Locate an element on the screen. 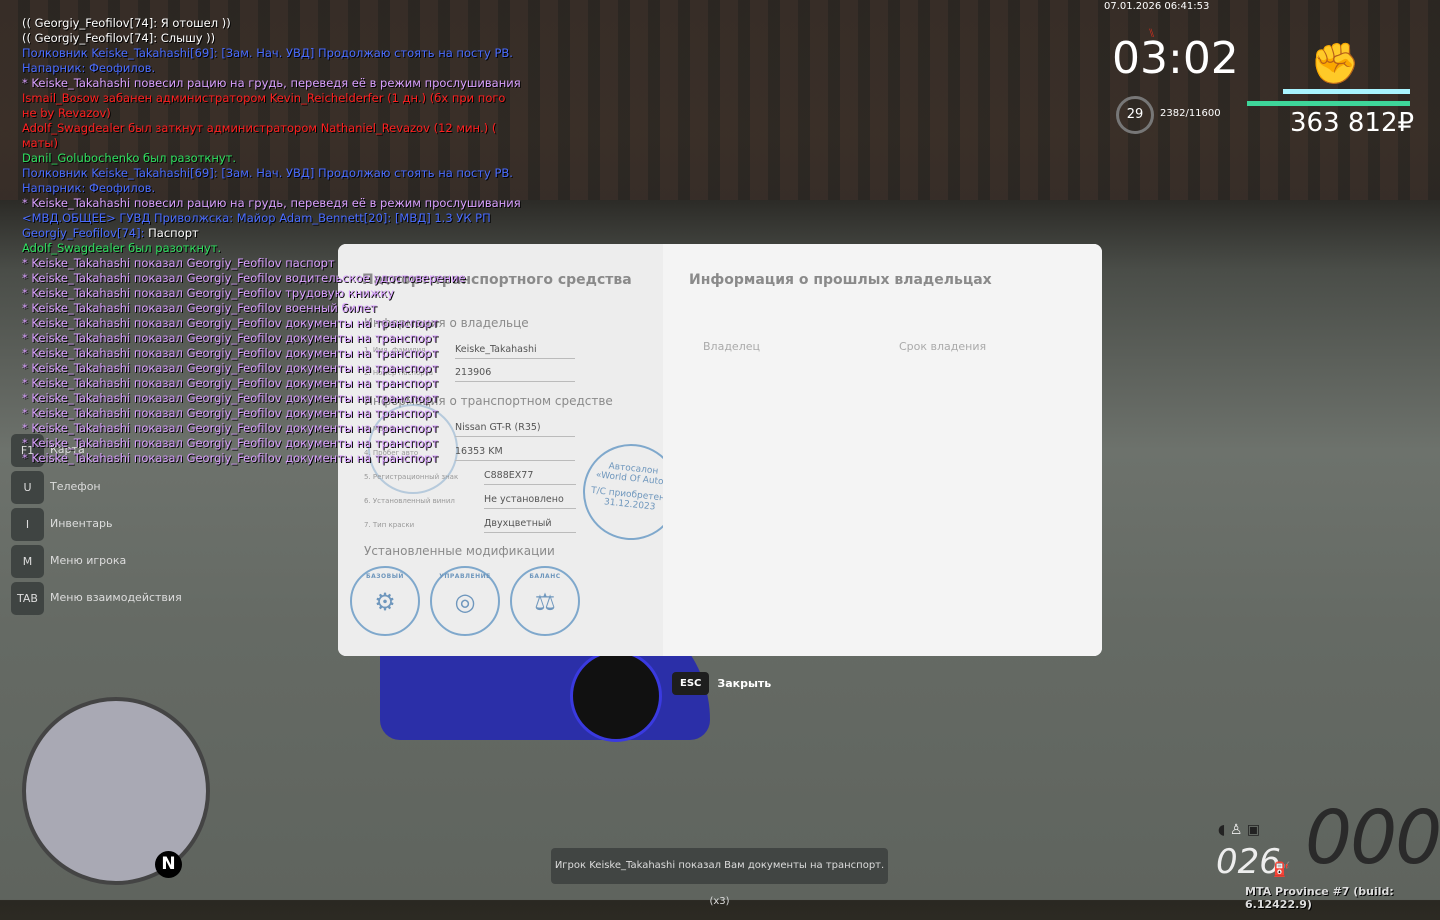 The width and height of the screenshot is (1440, 920). fuel-level: 026 is located at coordinates (1248, 862).